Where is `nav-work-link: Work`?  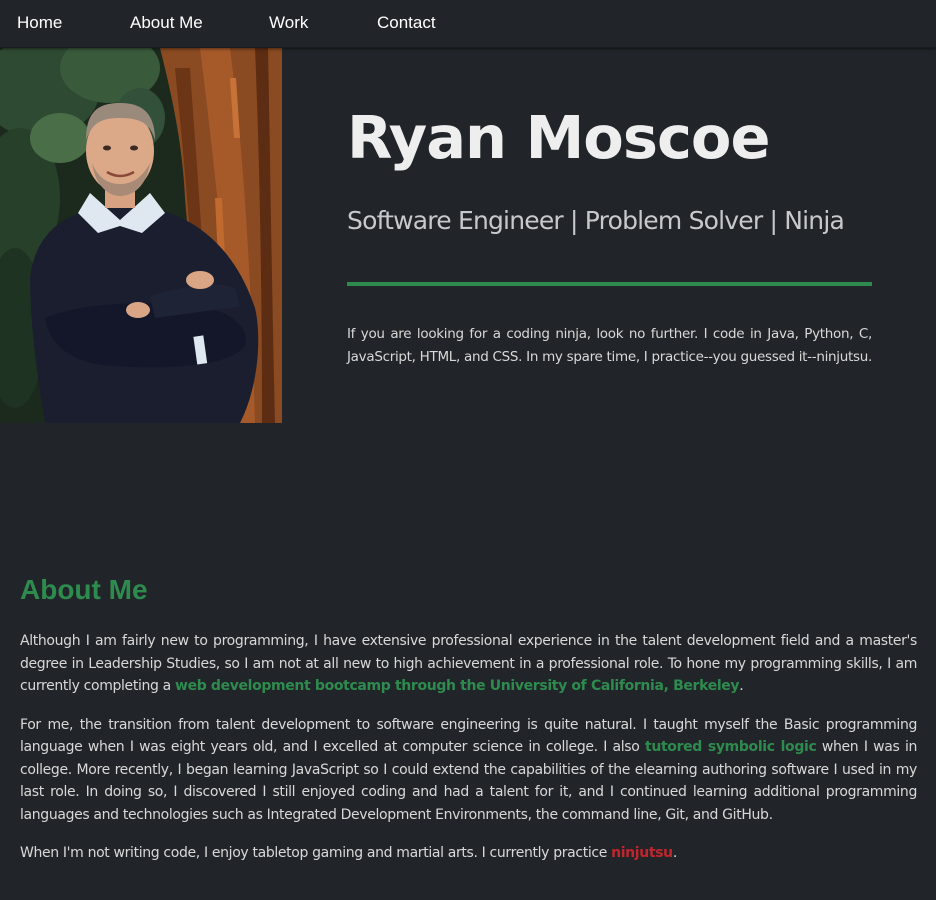 nav-work-link: Work is located at coordinates (288, 23).